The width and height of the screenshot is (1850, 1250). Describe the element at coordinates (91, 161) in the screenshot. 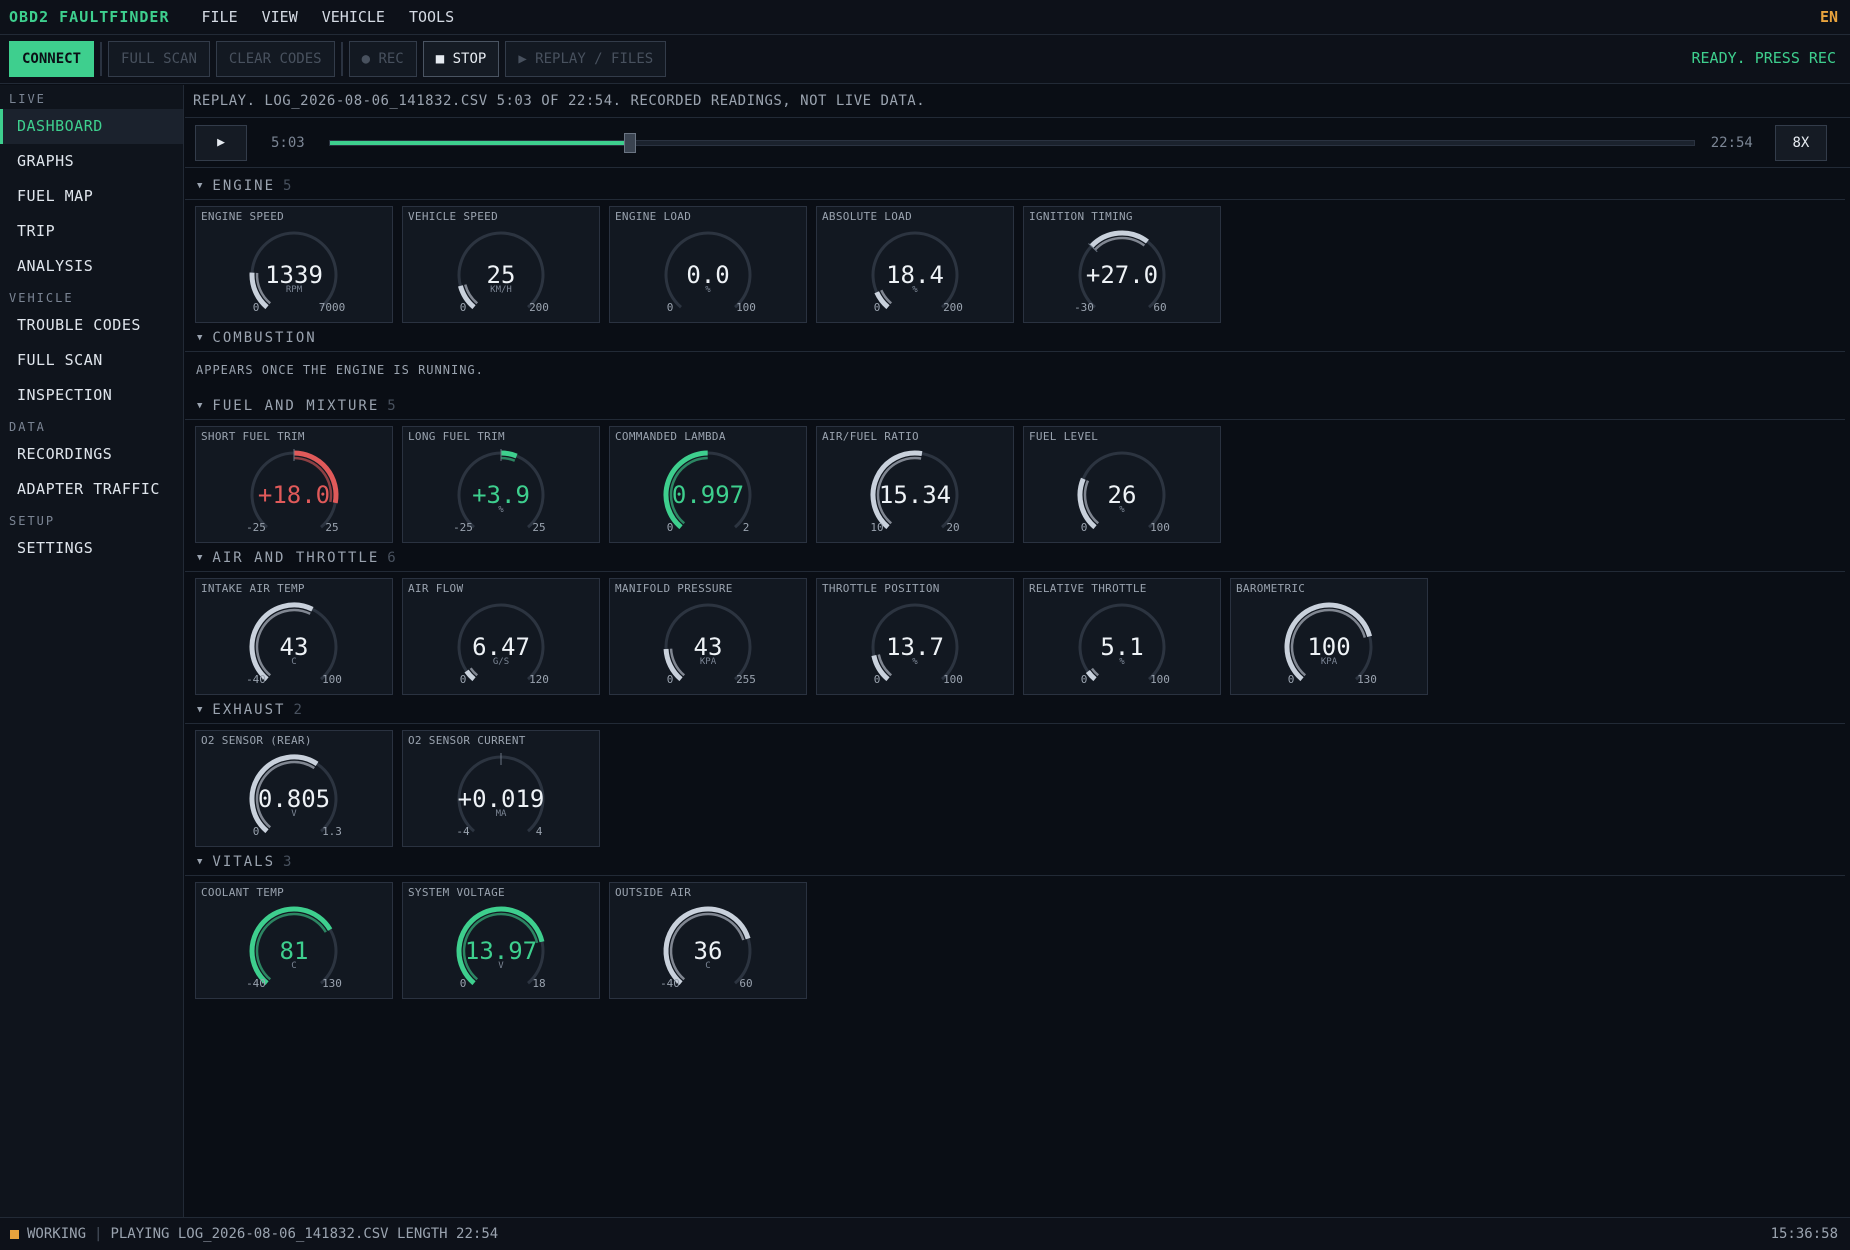

I see `sidebar-item-graphs: GRAPHS` at that location.